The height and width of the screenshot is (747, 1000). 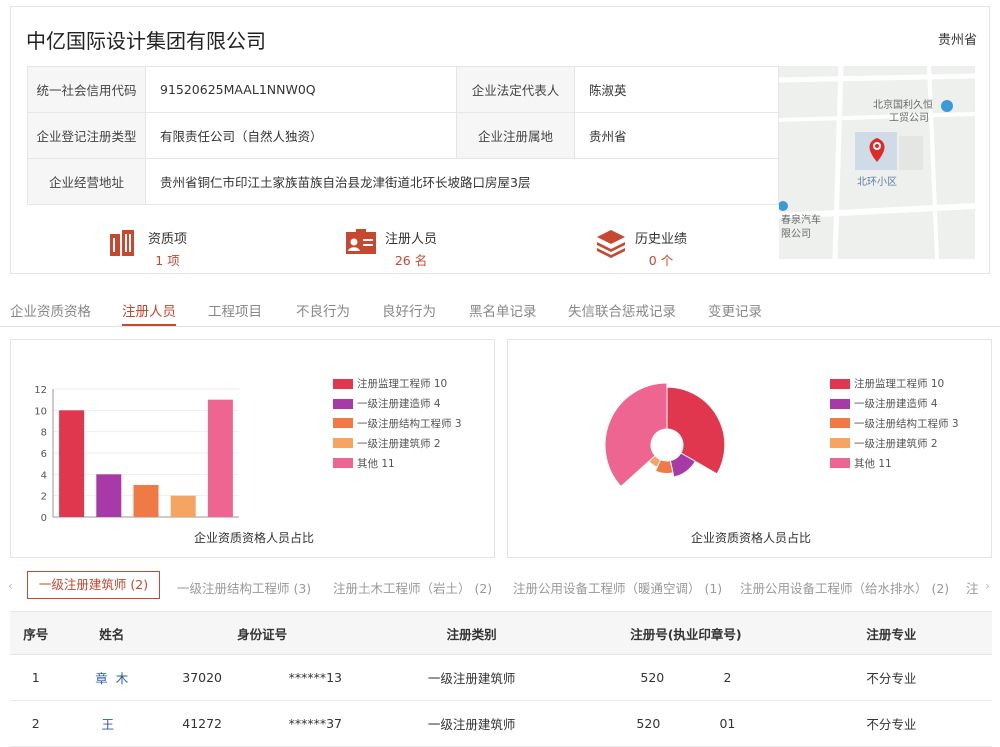 What do you see at coordinates (235, 310) in the screenshot?
I see `tab-projects: 工程项目` at bounding box center [235, 310].